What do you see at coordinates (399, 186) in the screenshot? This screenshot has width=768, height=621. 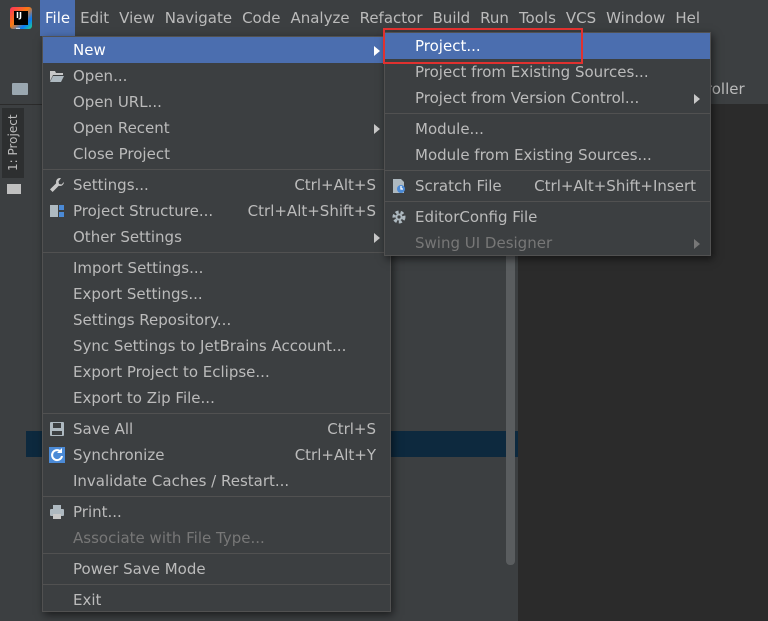 I see `scratch-file-icon` at bounding box center [399, 186].